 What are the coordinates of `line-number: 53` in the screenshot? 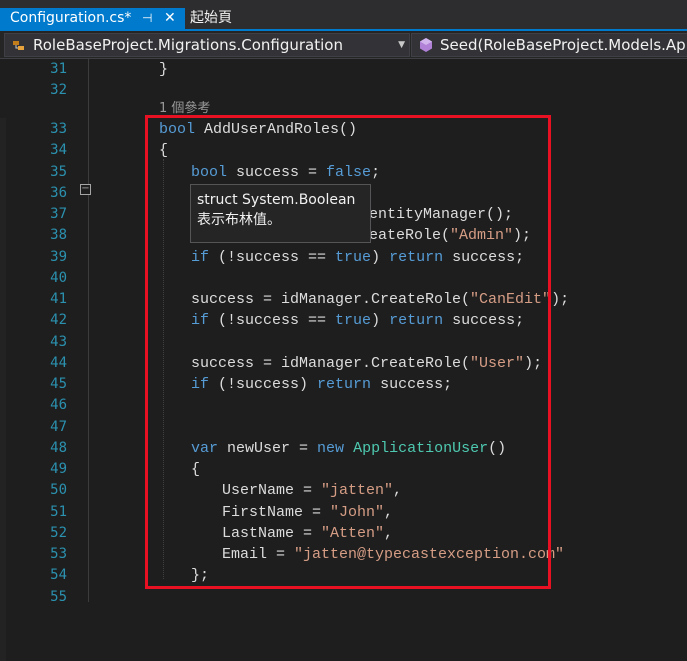 It's located at (58, 554).